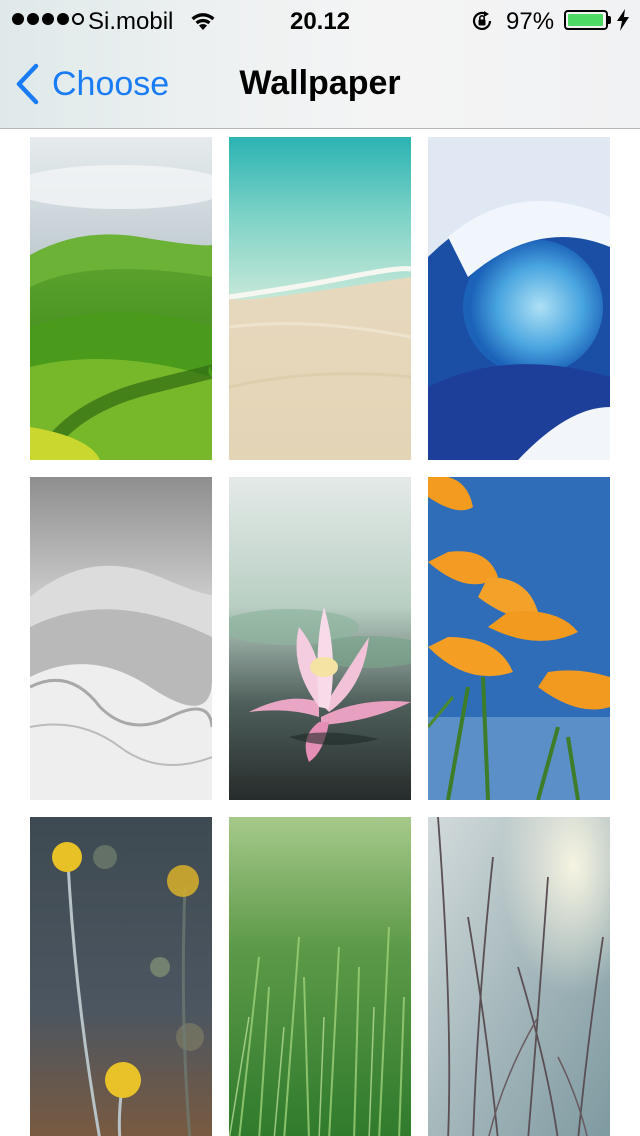 This screenshot has width=640, height=1136. I want to click on page-title: Wallpaper, so click(320, 83).